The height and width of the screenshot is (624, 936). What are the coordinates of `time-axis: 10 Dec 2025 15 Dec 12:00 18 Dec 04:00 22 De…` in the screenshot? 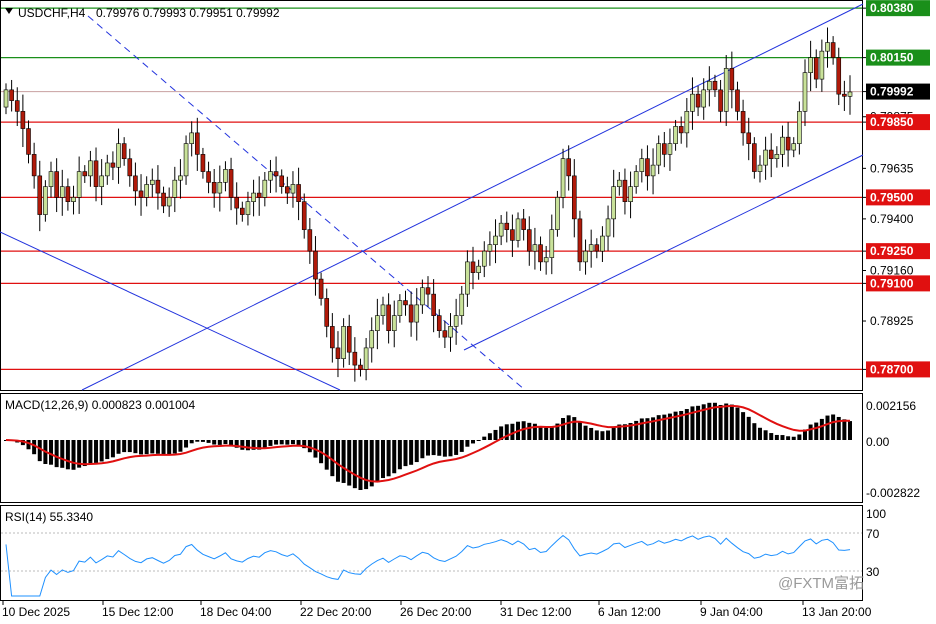 It's located at (437, 610).